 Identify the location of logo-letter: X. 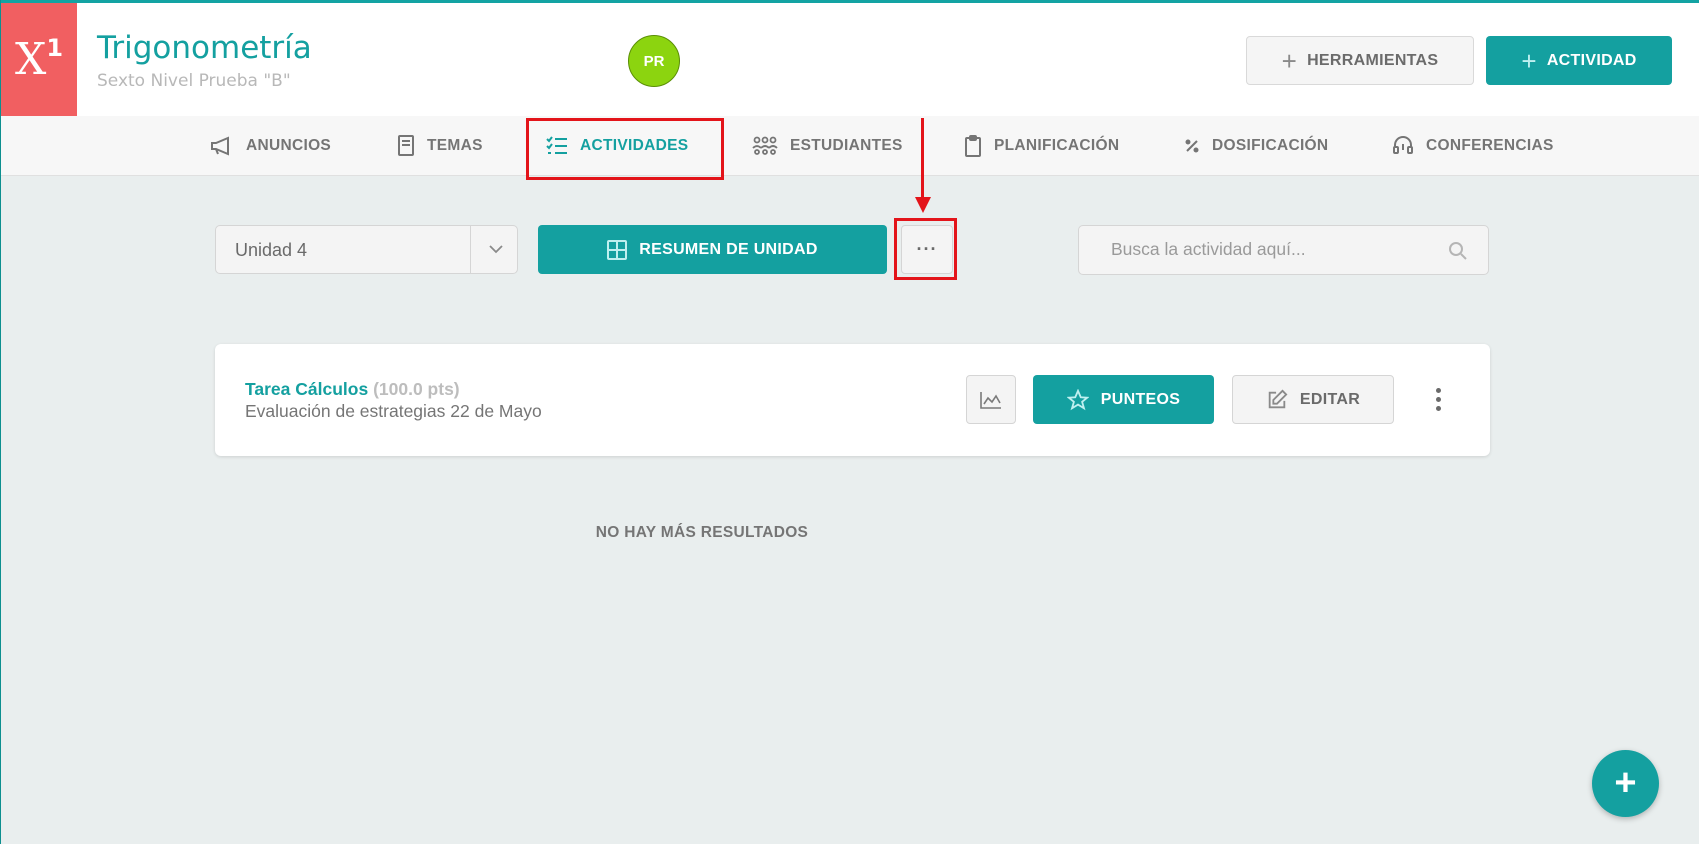
(30, 59).